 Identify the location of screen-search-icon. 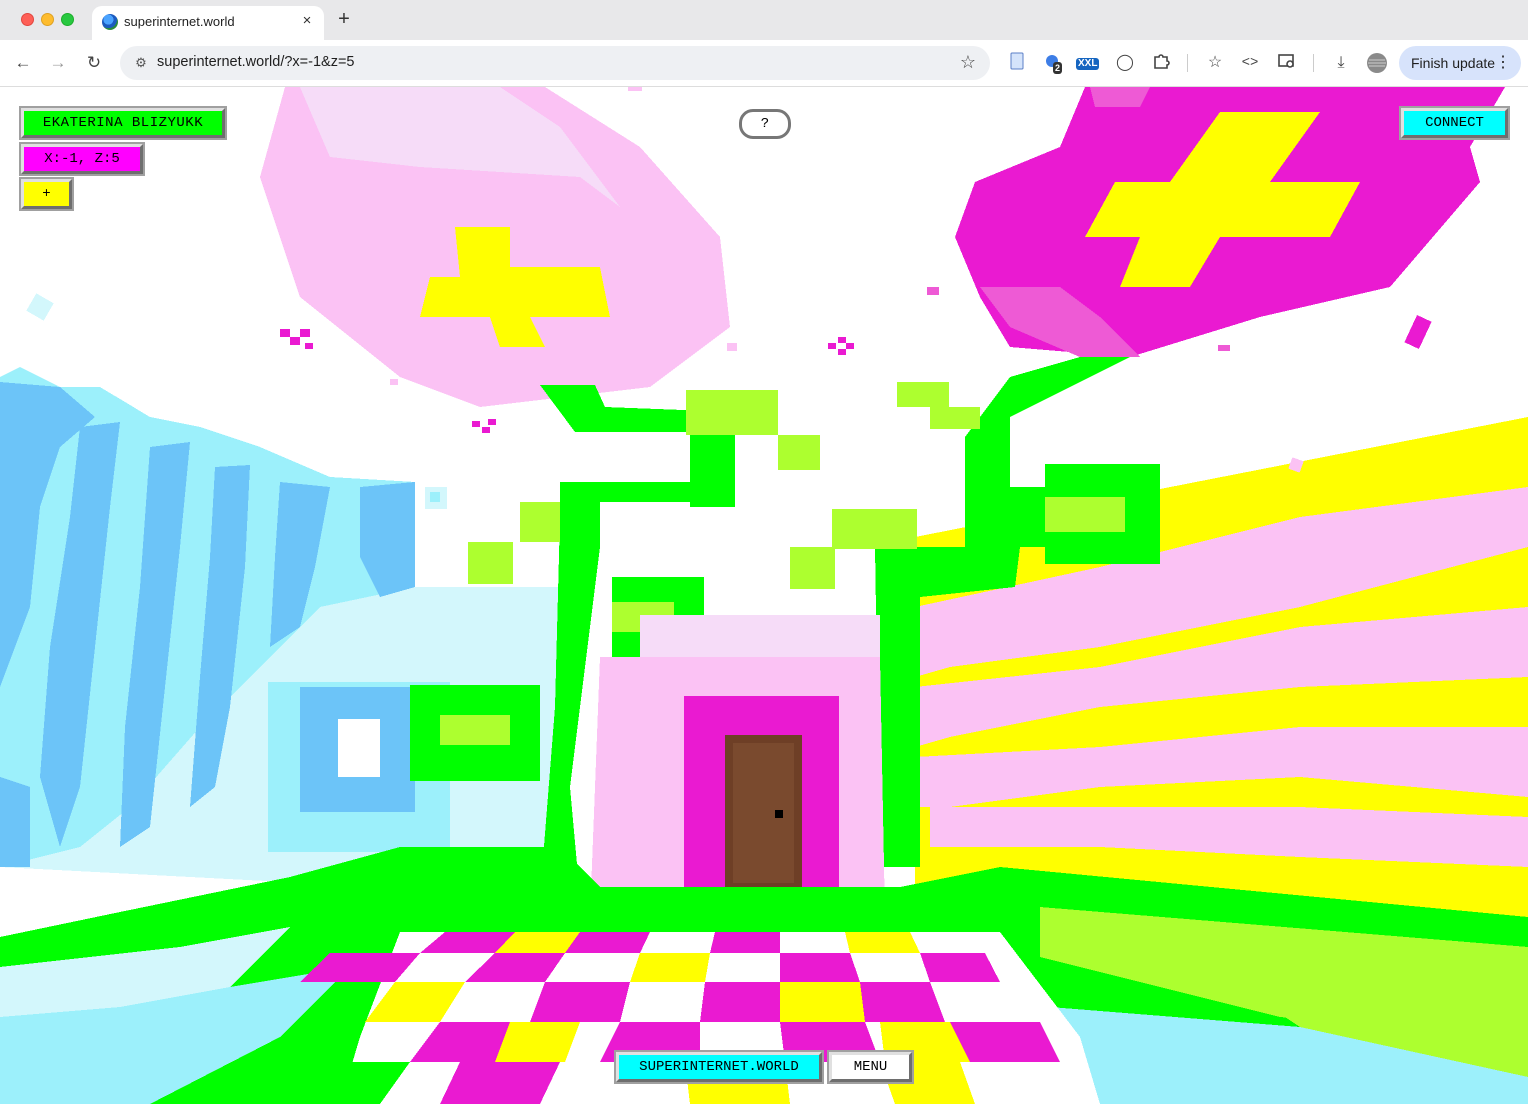
(1287, 63).